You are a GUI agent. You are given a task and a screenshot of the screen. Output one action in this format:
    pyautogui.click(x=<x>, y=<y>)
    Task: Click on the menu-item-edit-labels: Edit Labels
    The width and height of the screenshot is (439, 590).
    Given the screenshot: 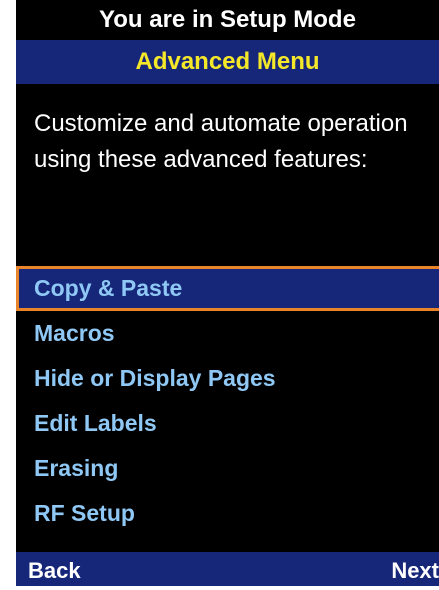 What is the action you would take?
    pyautogui.click(x=227, y=423)
    